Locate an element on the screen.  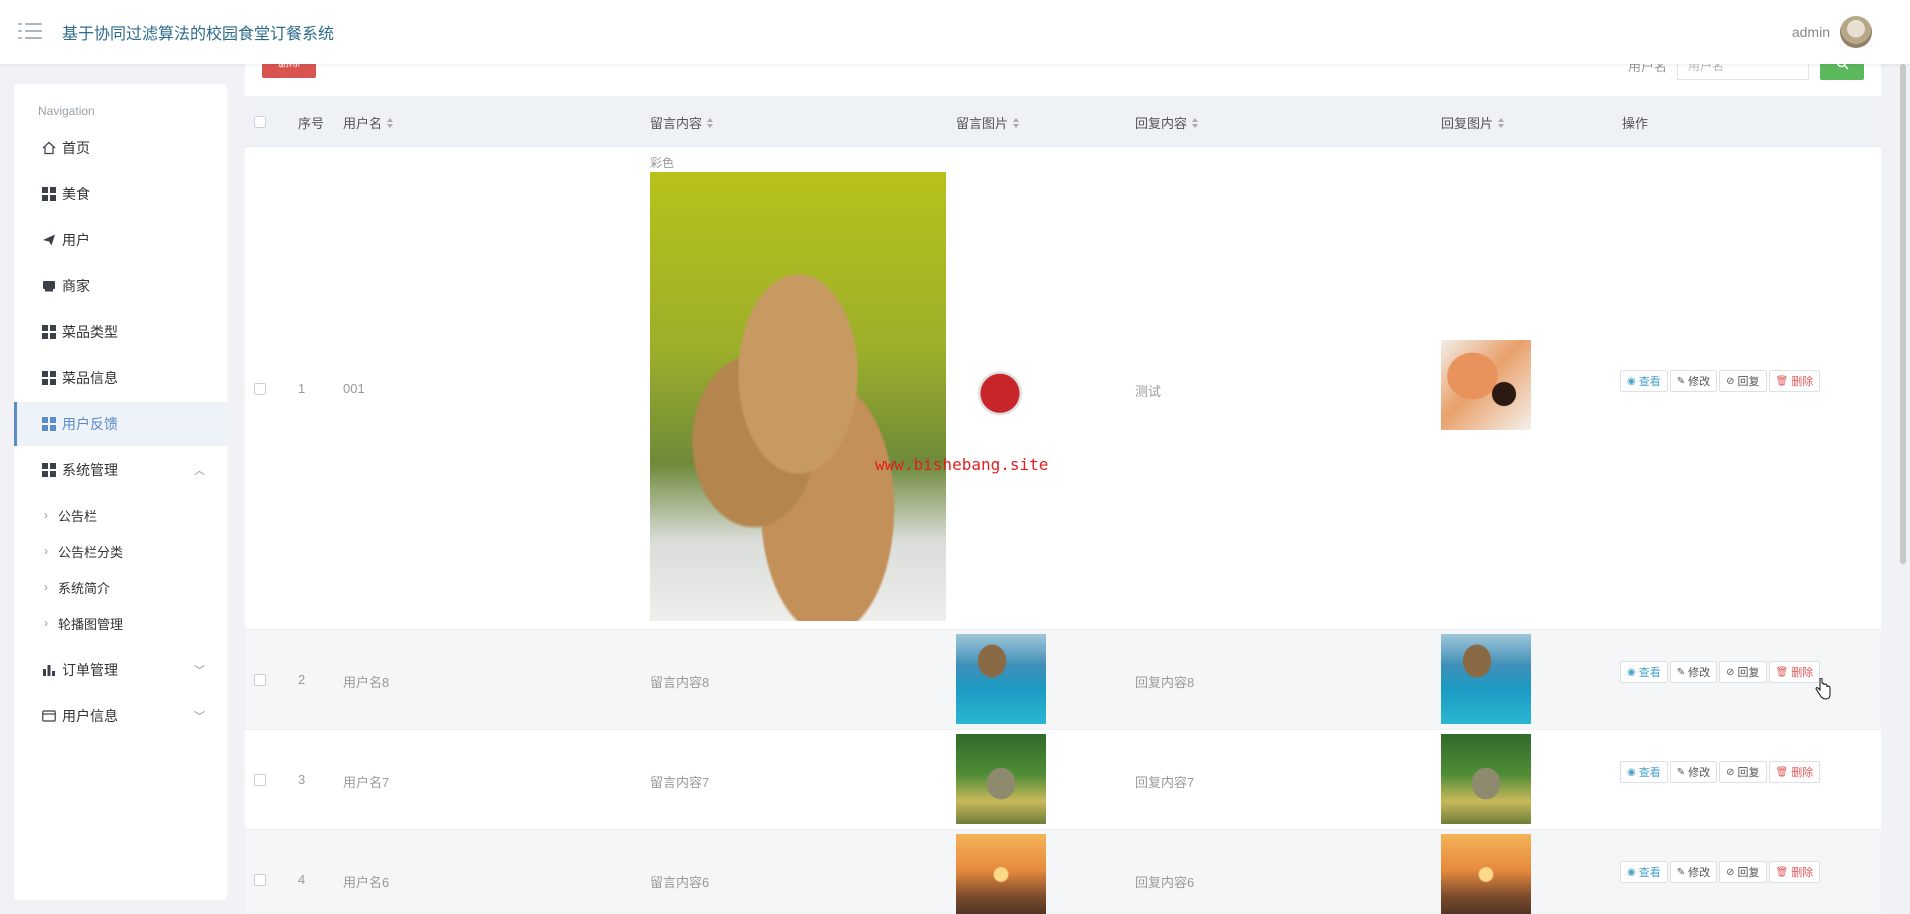
row-index: 2 is located at coordinates (302, 679).